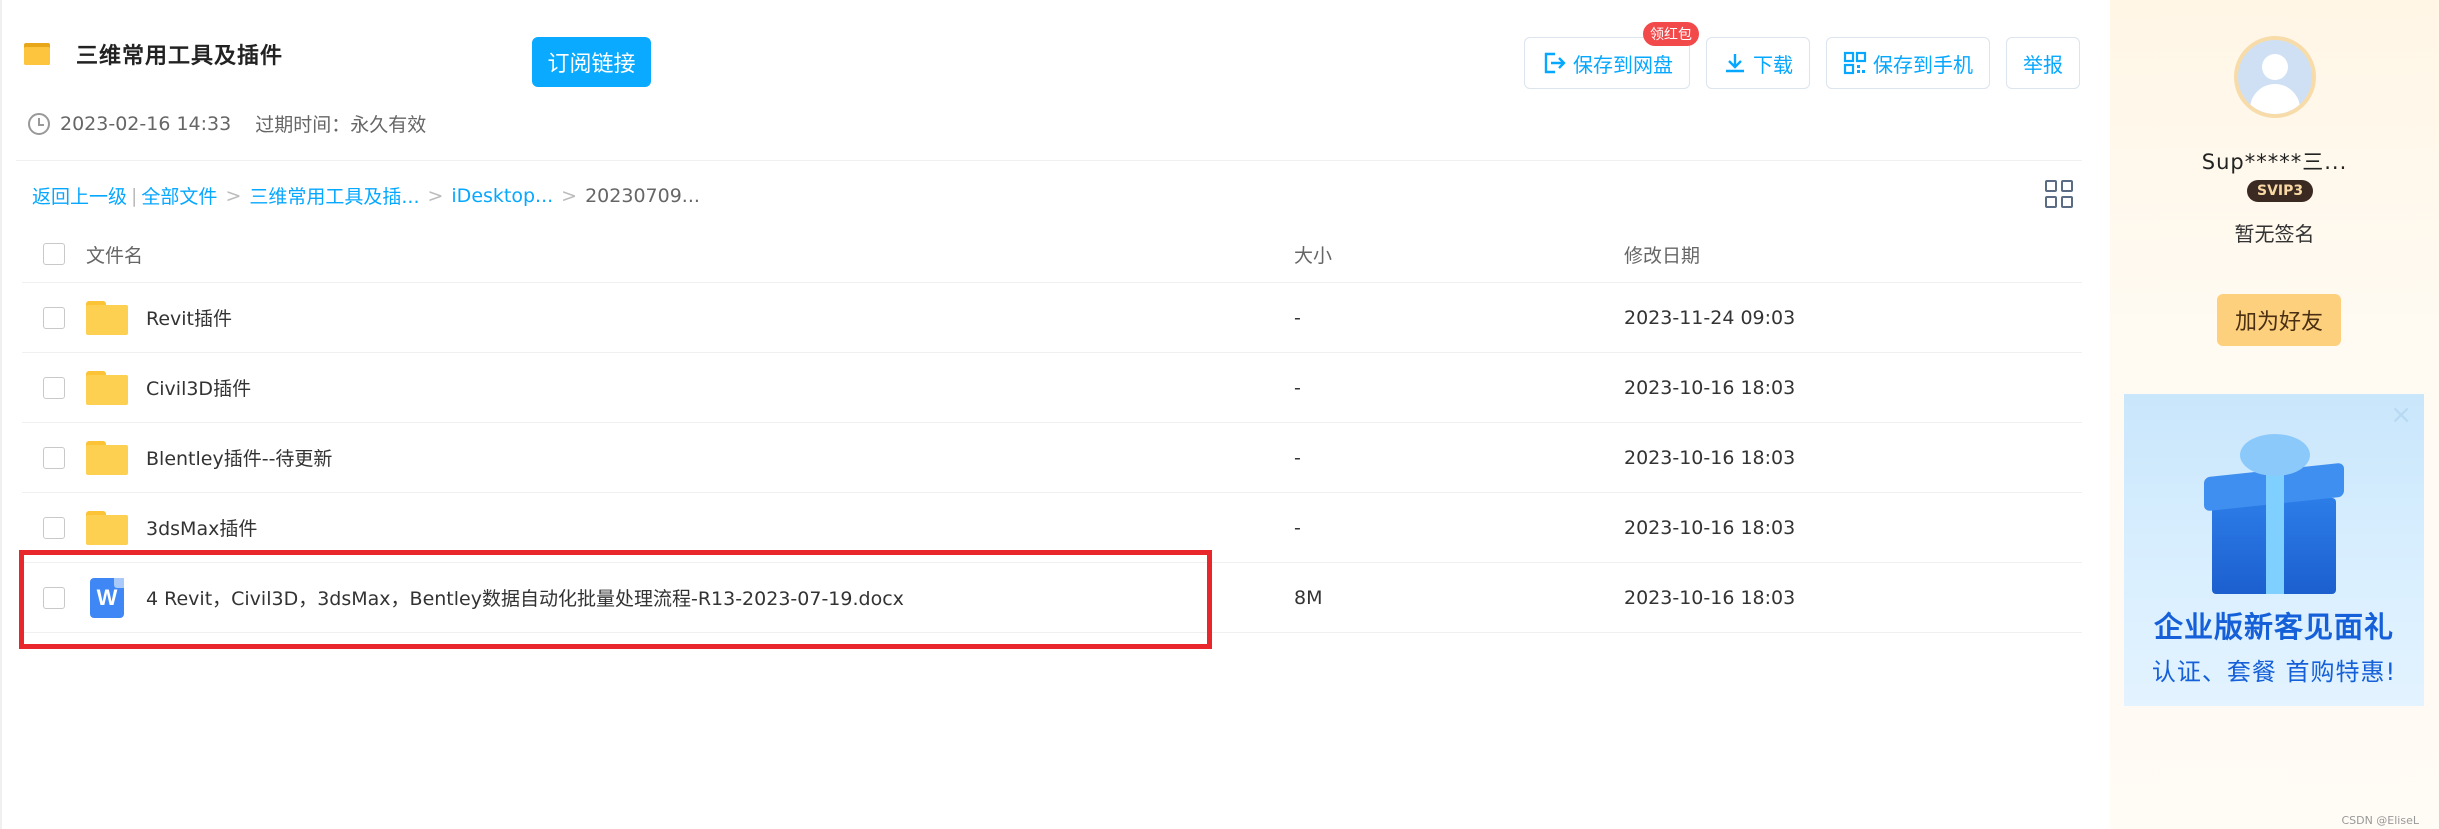  Describe the element at coordinates (341, 125) in the screenshot. I see `expire-time: 过期时间：永久有效` at that location.